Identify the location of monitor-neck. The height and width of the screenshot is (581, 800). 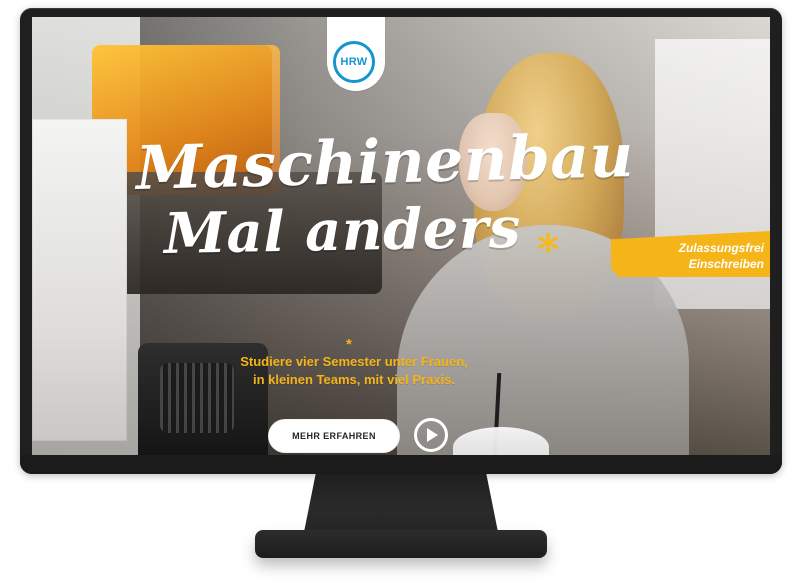
(401, 503).